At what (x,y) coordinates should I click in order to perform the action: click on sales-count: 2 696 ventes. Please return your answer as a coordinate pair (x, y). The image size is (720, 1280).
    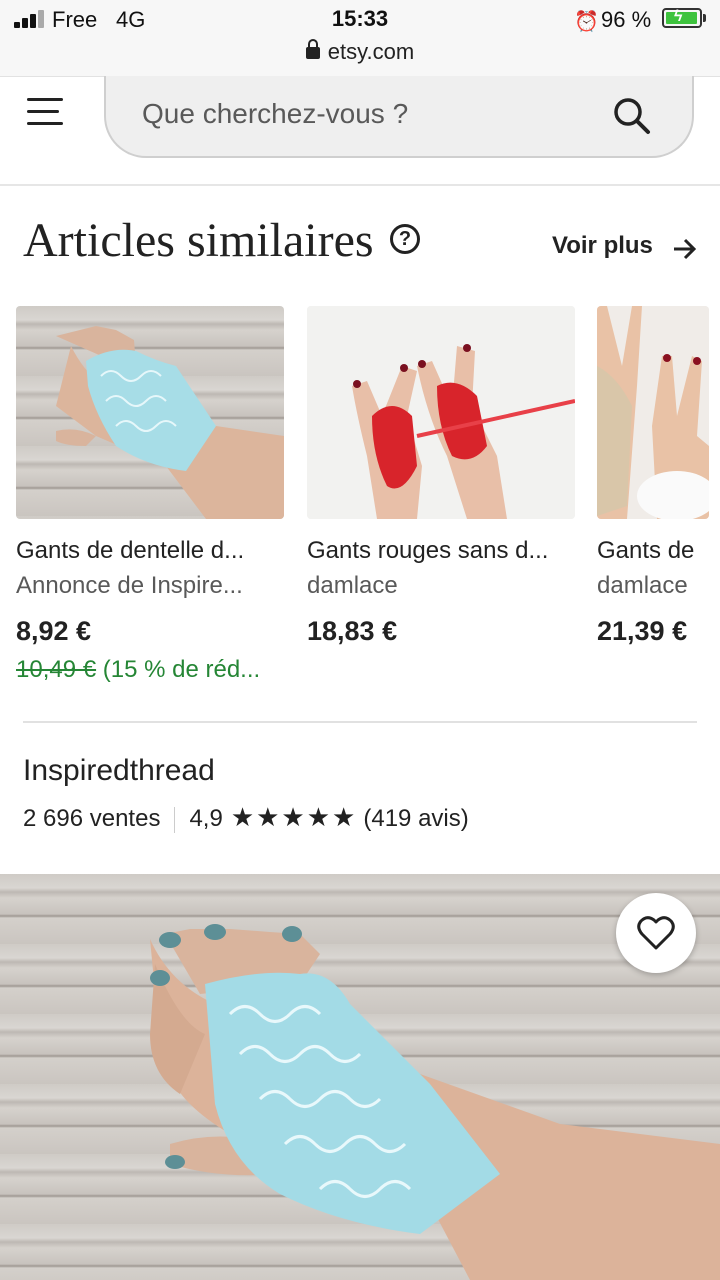
    Looking at the image, I should click on (92, 818).